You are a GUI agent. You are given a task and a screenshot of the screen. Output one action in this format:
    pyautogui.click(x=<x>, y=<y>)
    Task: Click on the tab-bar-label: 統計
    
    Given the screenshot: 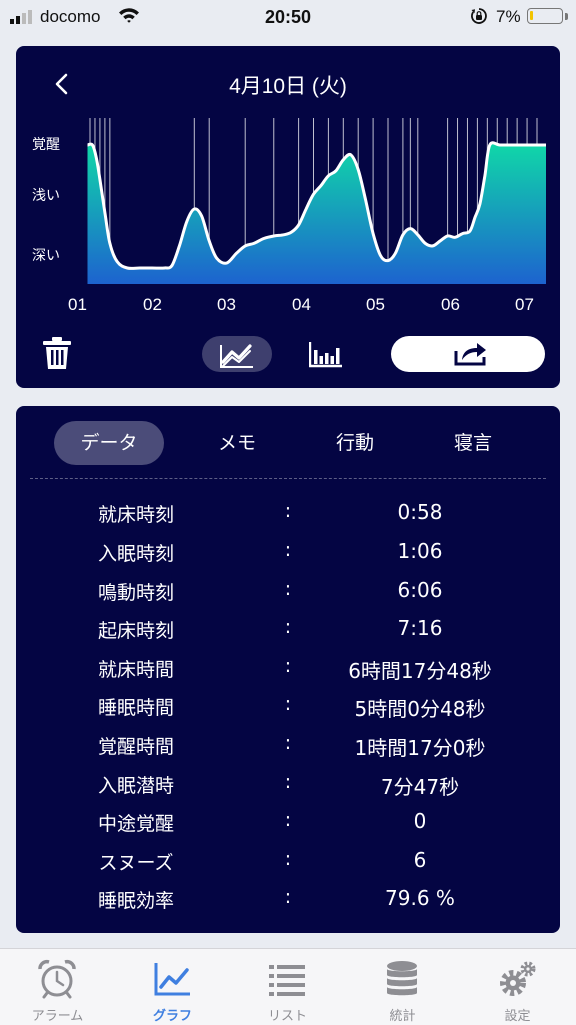 What is the action you would take?
    pyautogui.click(x=402, y=1016)
    